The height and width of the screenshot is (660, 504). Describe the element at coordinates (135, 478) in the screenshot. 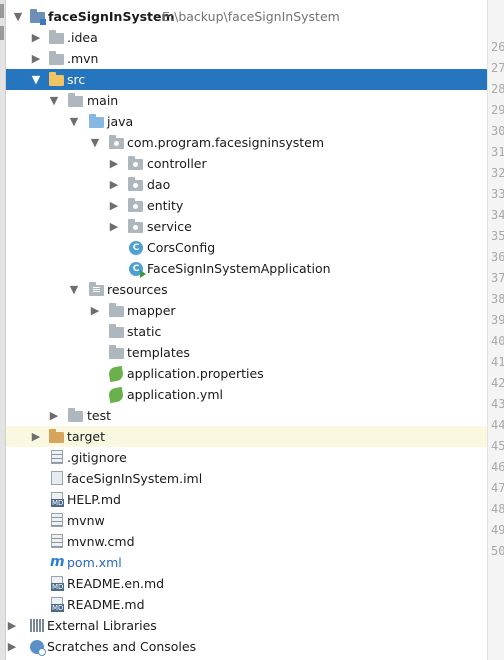

I see `tree-node-label: faceSignInSystem.iml` at that location.